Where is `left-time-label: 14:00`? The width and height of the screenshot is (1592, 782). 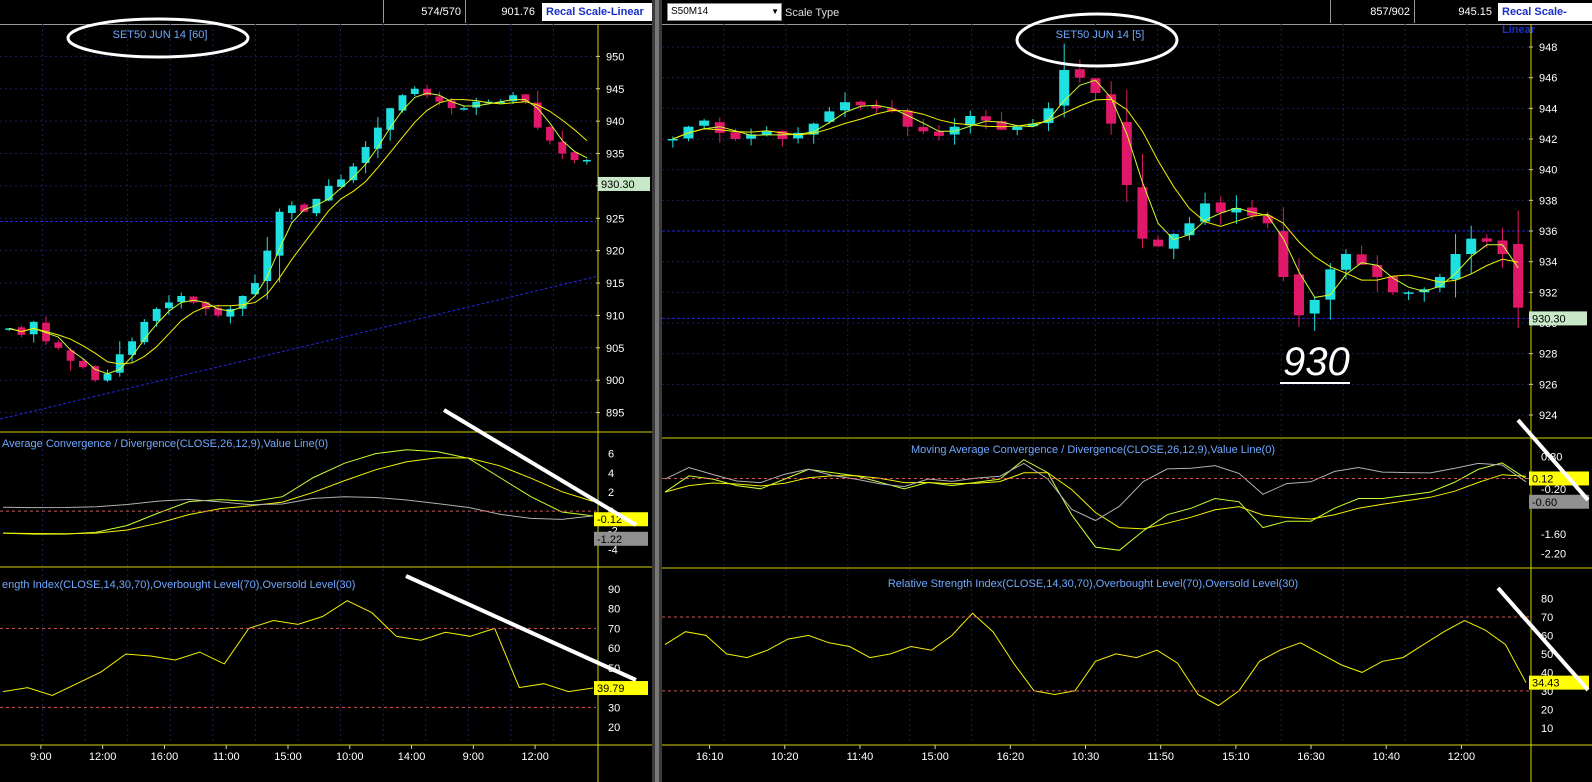
left-time-label: 14:00 is located at coordinates (412, 757).